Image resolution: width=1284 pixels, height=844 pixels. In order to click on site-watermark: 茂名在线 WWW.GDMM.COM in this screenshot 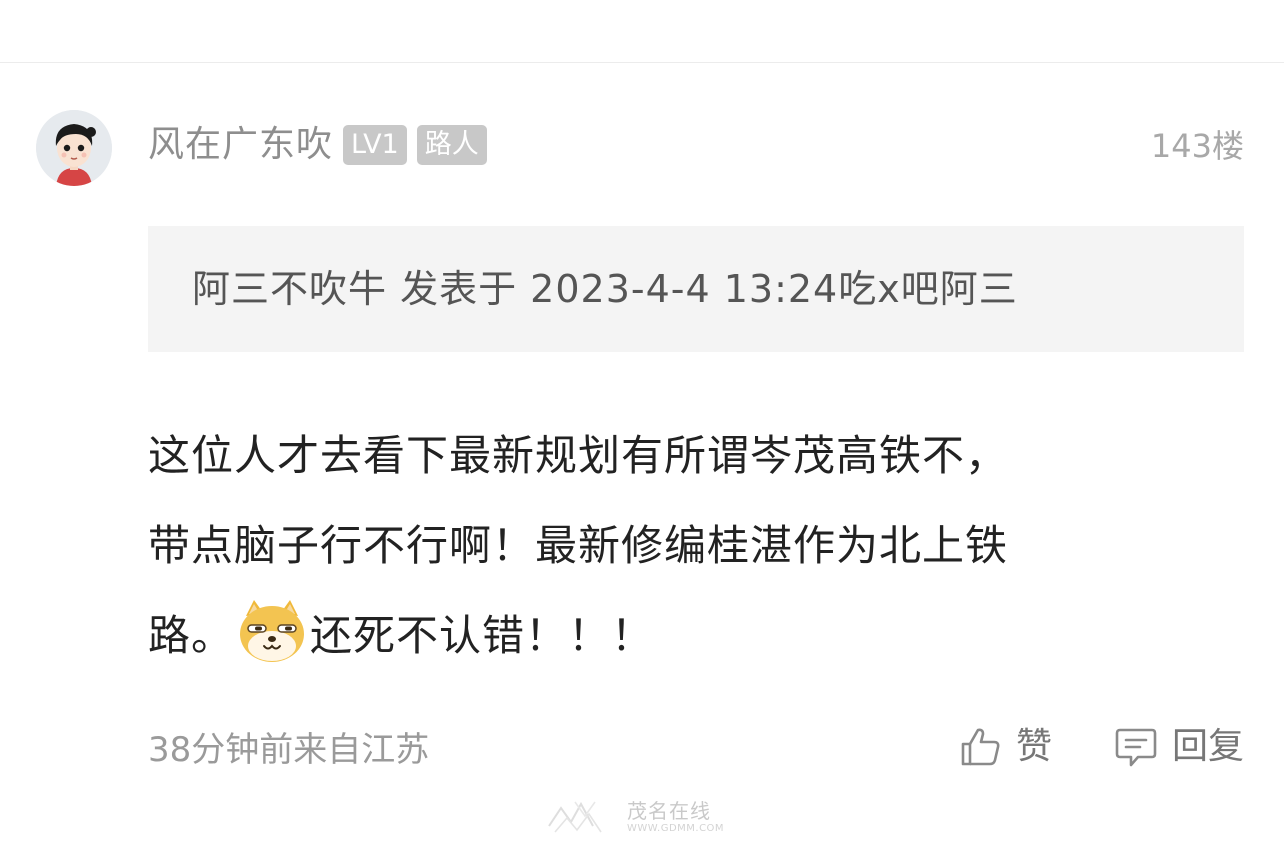, I will do `click(645, 817)`.